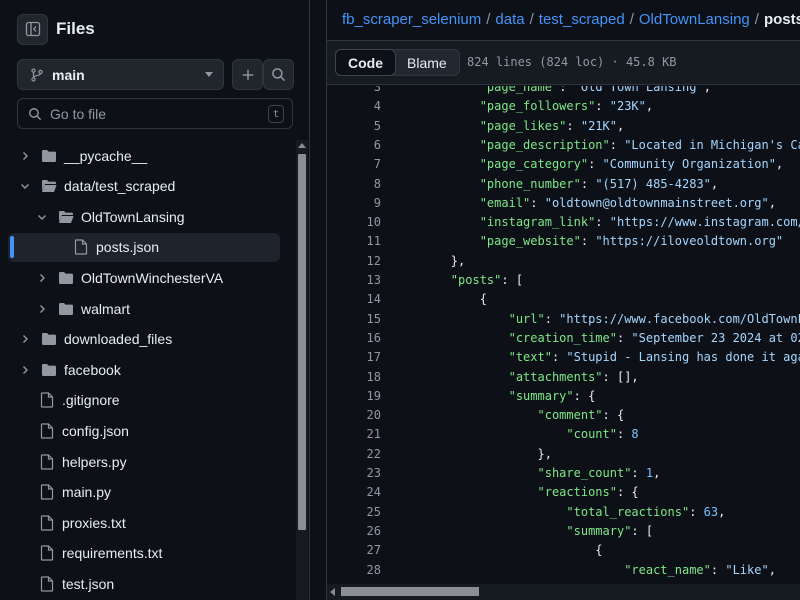 Image resolution: width=800 pixels, height=600 pixels. Describe the element at coordinates (354, 550) in the screenshot. I see `line-number: 27` at that location.